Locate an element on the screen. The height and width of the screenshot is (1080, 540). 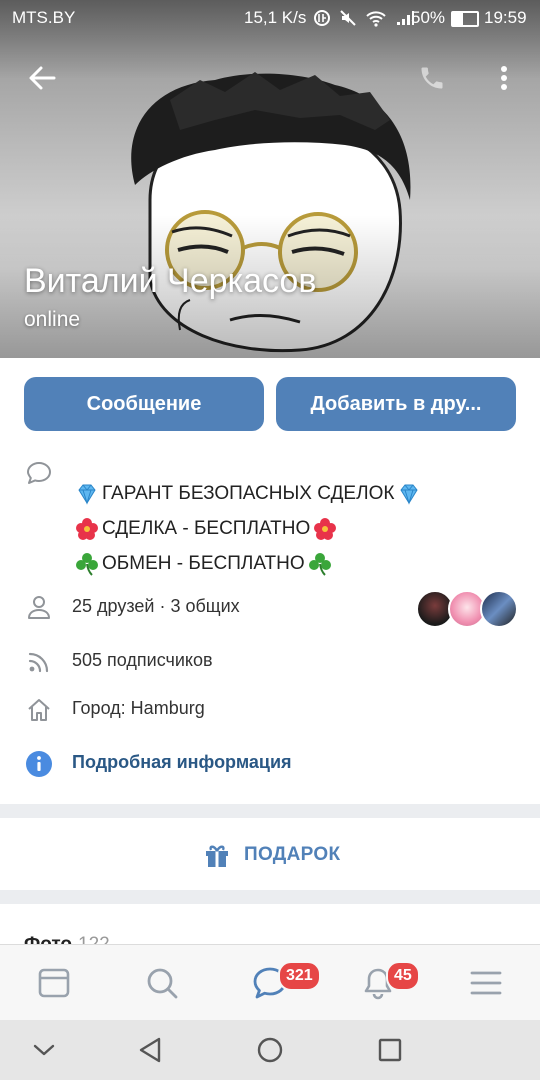
more-info-link: Подробная информация is located at coordinates (182, 762).